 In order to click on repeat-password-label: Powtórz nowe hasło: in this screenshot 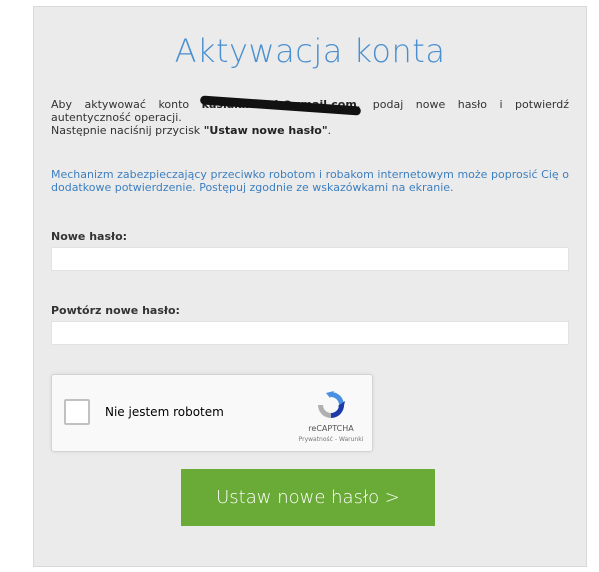, I will do `click(115, 310)`.